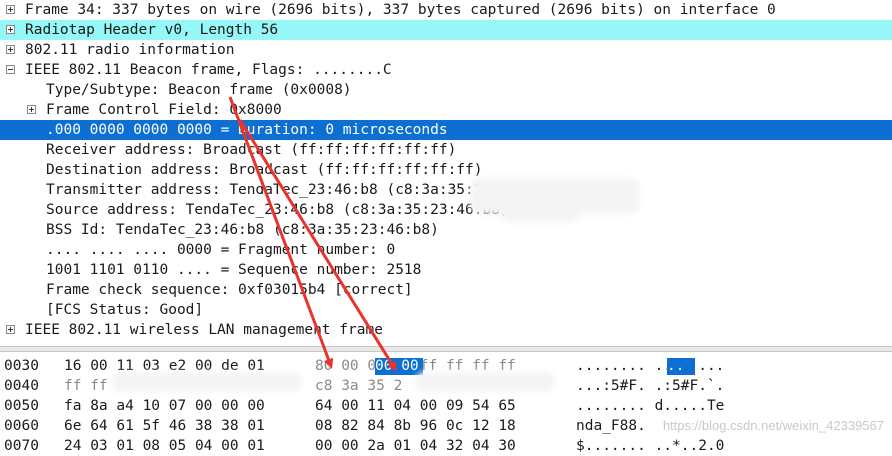 This screenshot has width=892, height=456. Describe the element at coordinates (164, 110) in the screenshot. I see `tree-row-label: Frame Control Field: 0x8000` at that location.